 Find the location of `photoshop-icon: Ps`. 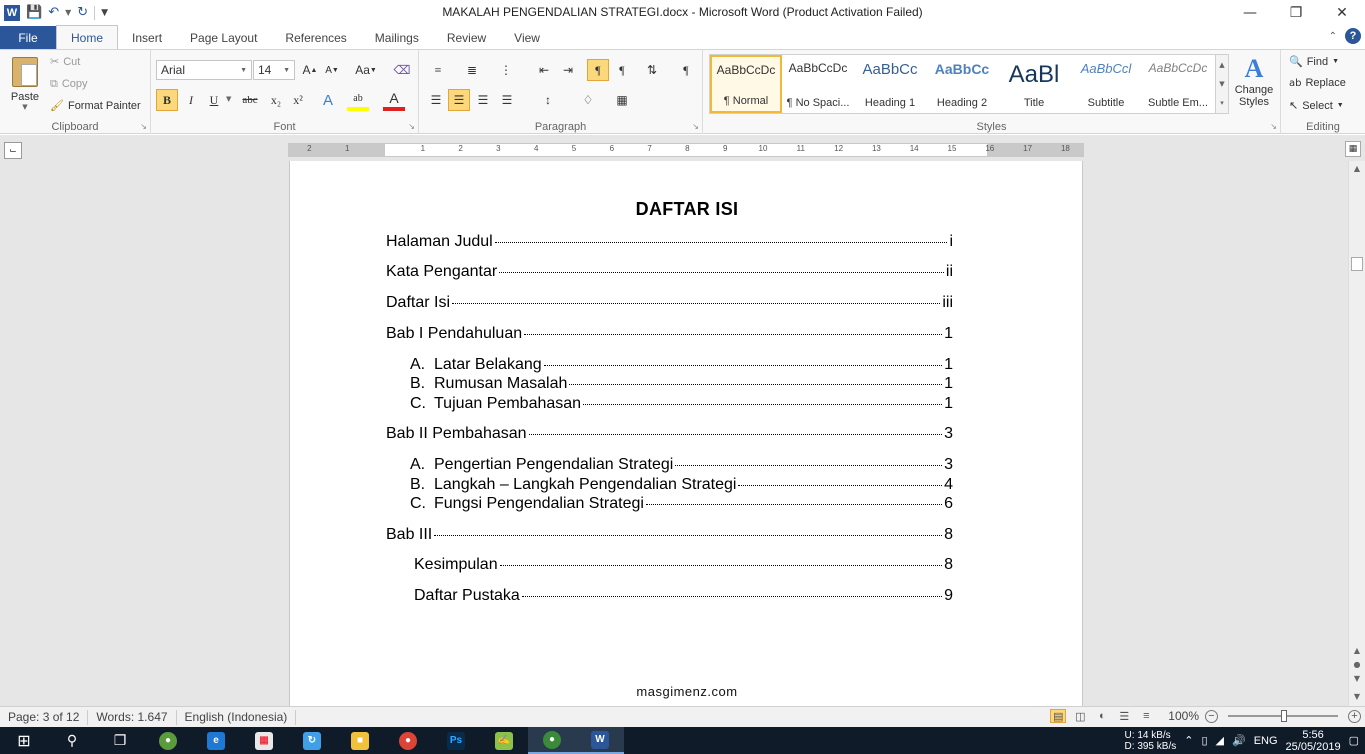

photoshop-icon: Ps is located at coordinates (456, 740).